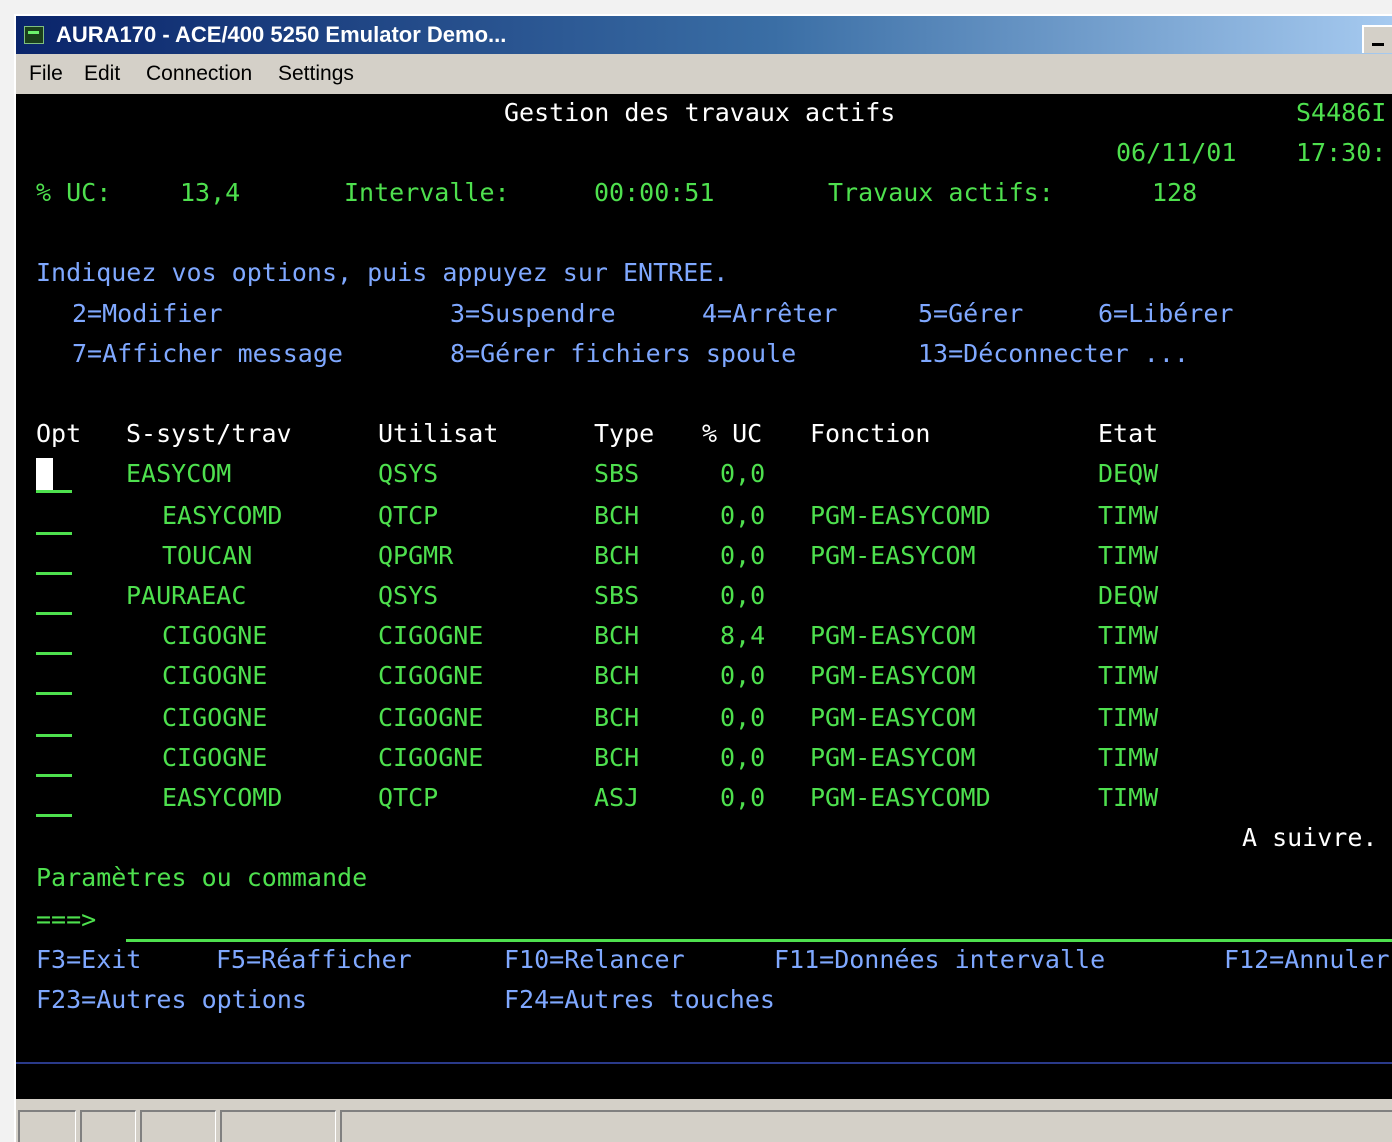 Image resolution: width=1392 pixels, height=1142 pixels. Describe the element at coordinates (199, 74) in the screenshot. I see `menu-connection: Connection` at that location.